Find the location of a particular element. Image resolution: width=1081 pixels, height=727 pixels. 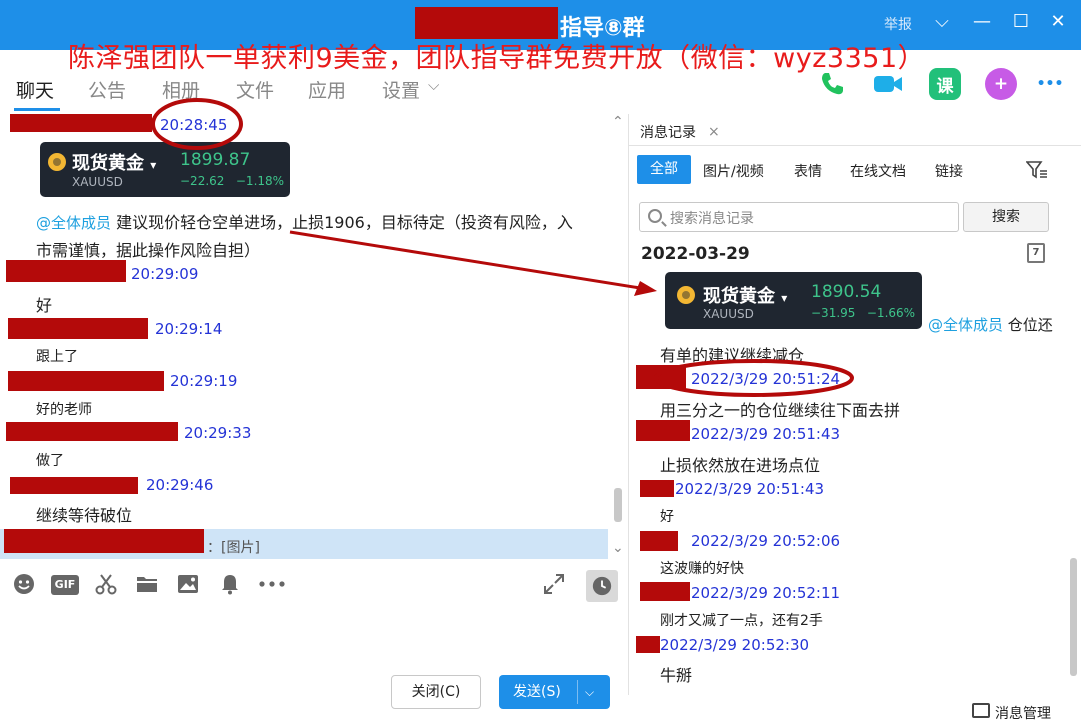

scissors-icon is located at coordinates (106, 585).